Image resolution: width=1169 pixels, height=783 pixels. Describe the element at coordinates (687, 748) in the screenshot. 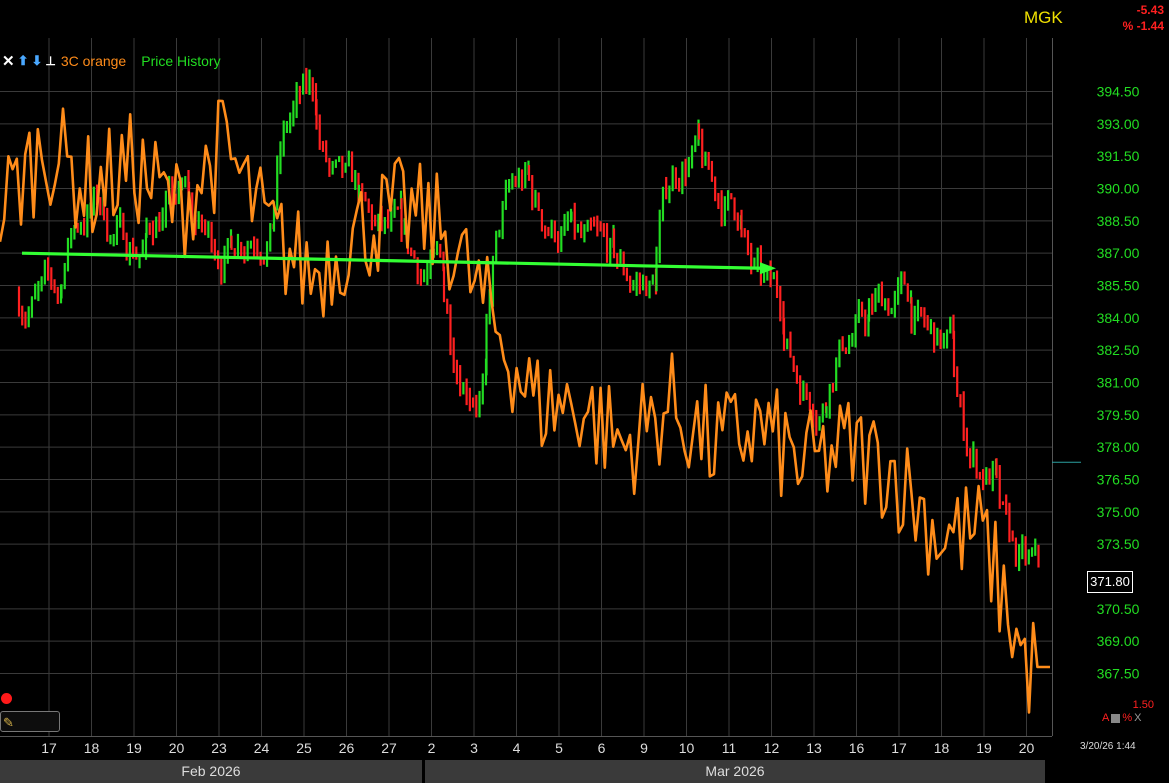

I see `x-tick-label: 10` at that location.